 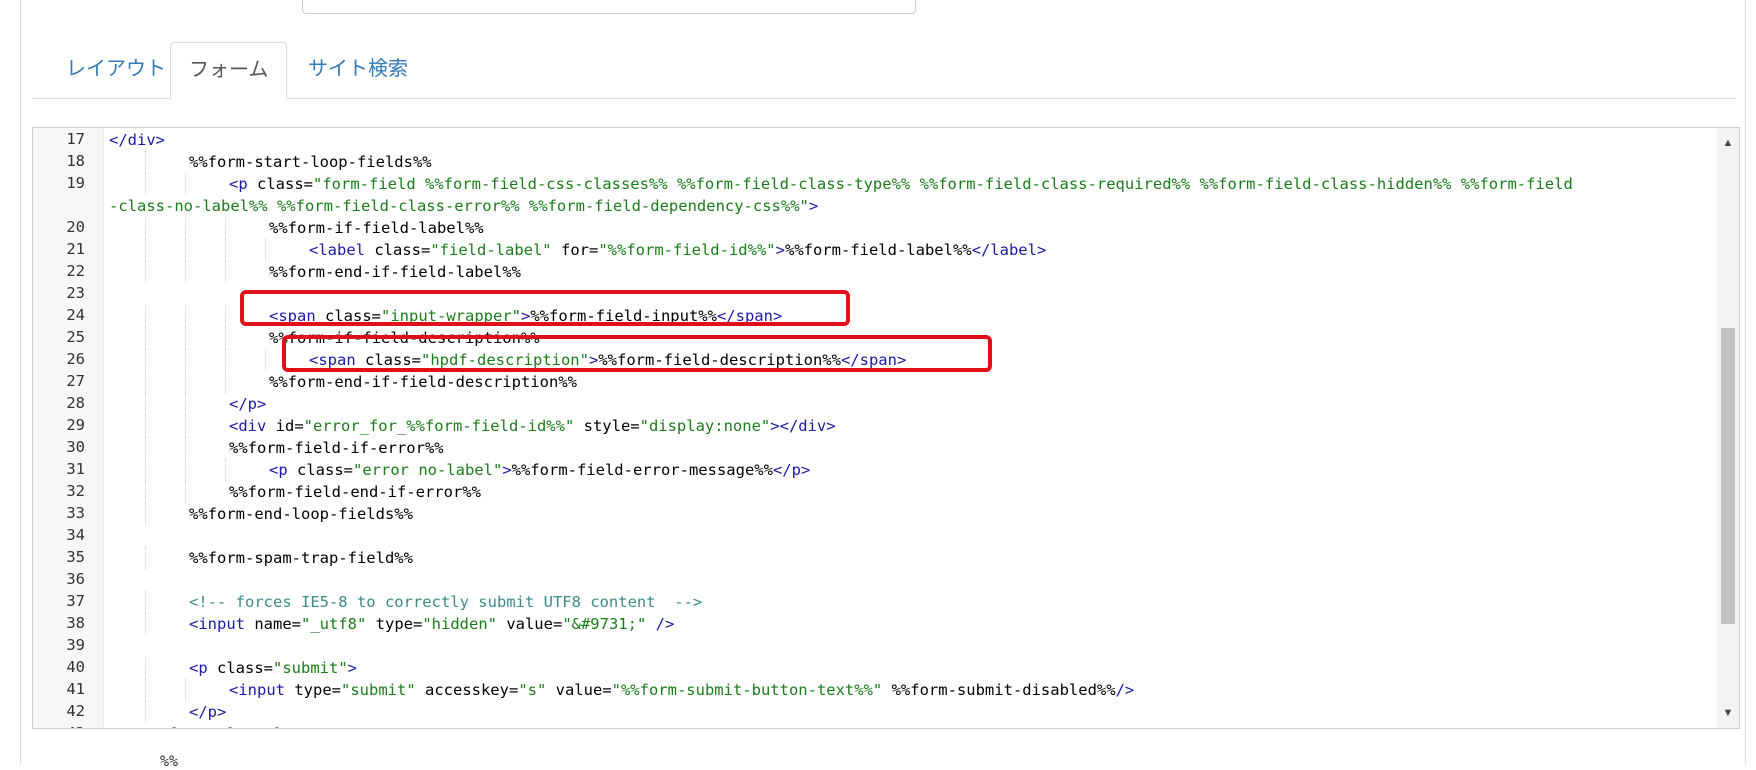 I want to click on code-line: %%form-spam-trap-field%%, so click(x=301, y=558).